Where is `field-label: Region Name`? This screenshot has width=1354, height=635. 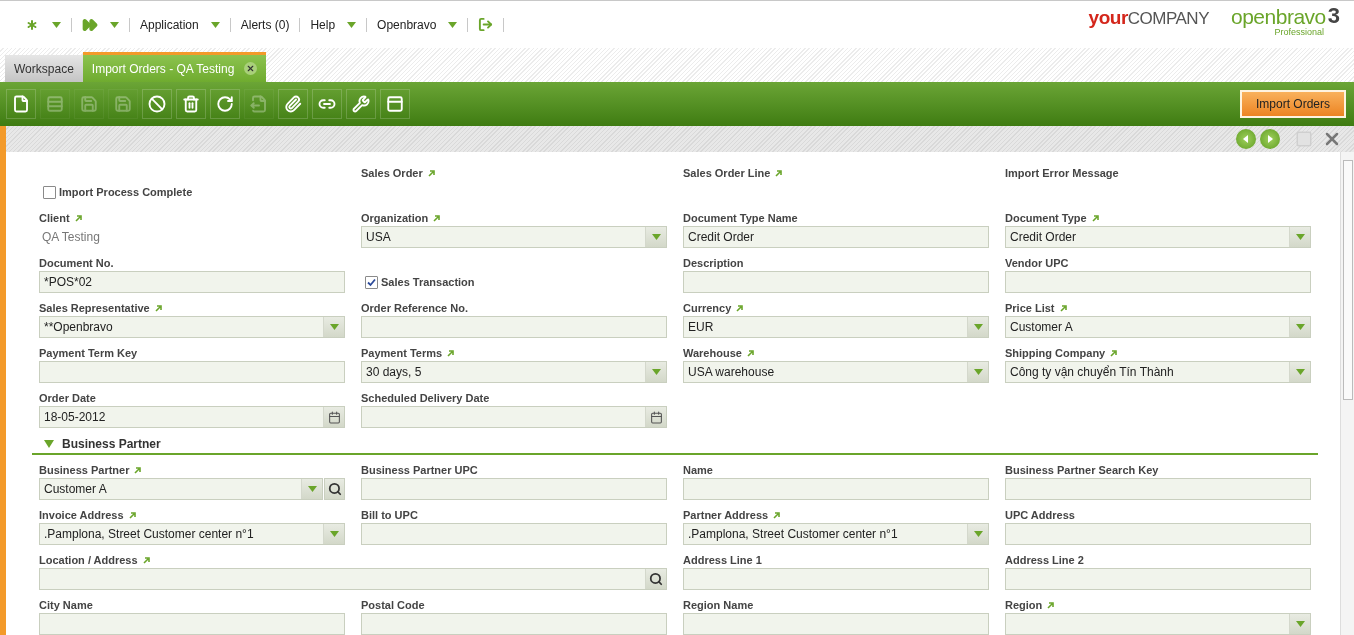
field-label: Region Name is located at coordinates (718, 605).